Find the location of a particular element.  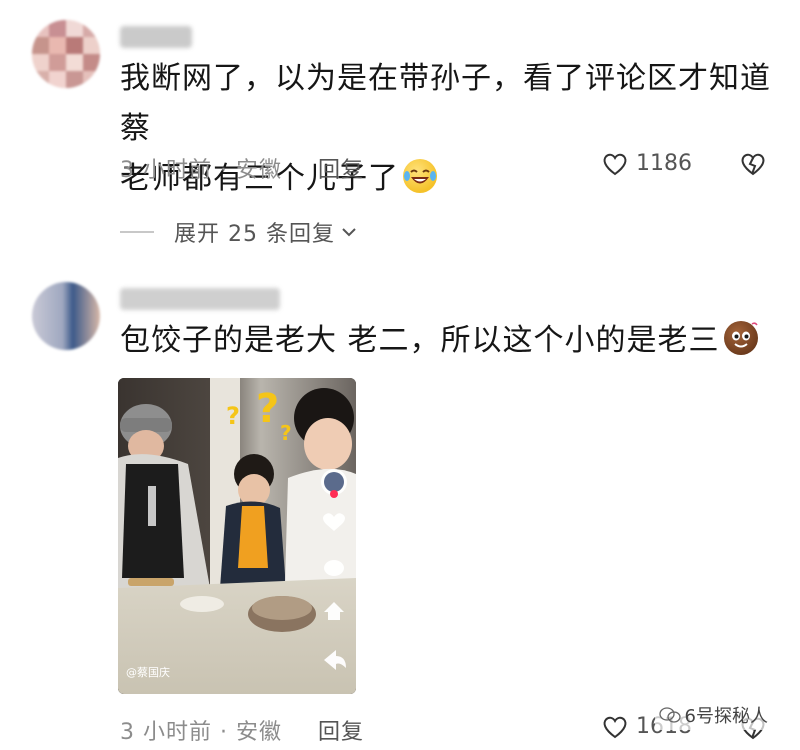

poop-emoji-icon is located at coordinates (740, 338).